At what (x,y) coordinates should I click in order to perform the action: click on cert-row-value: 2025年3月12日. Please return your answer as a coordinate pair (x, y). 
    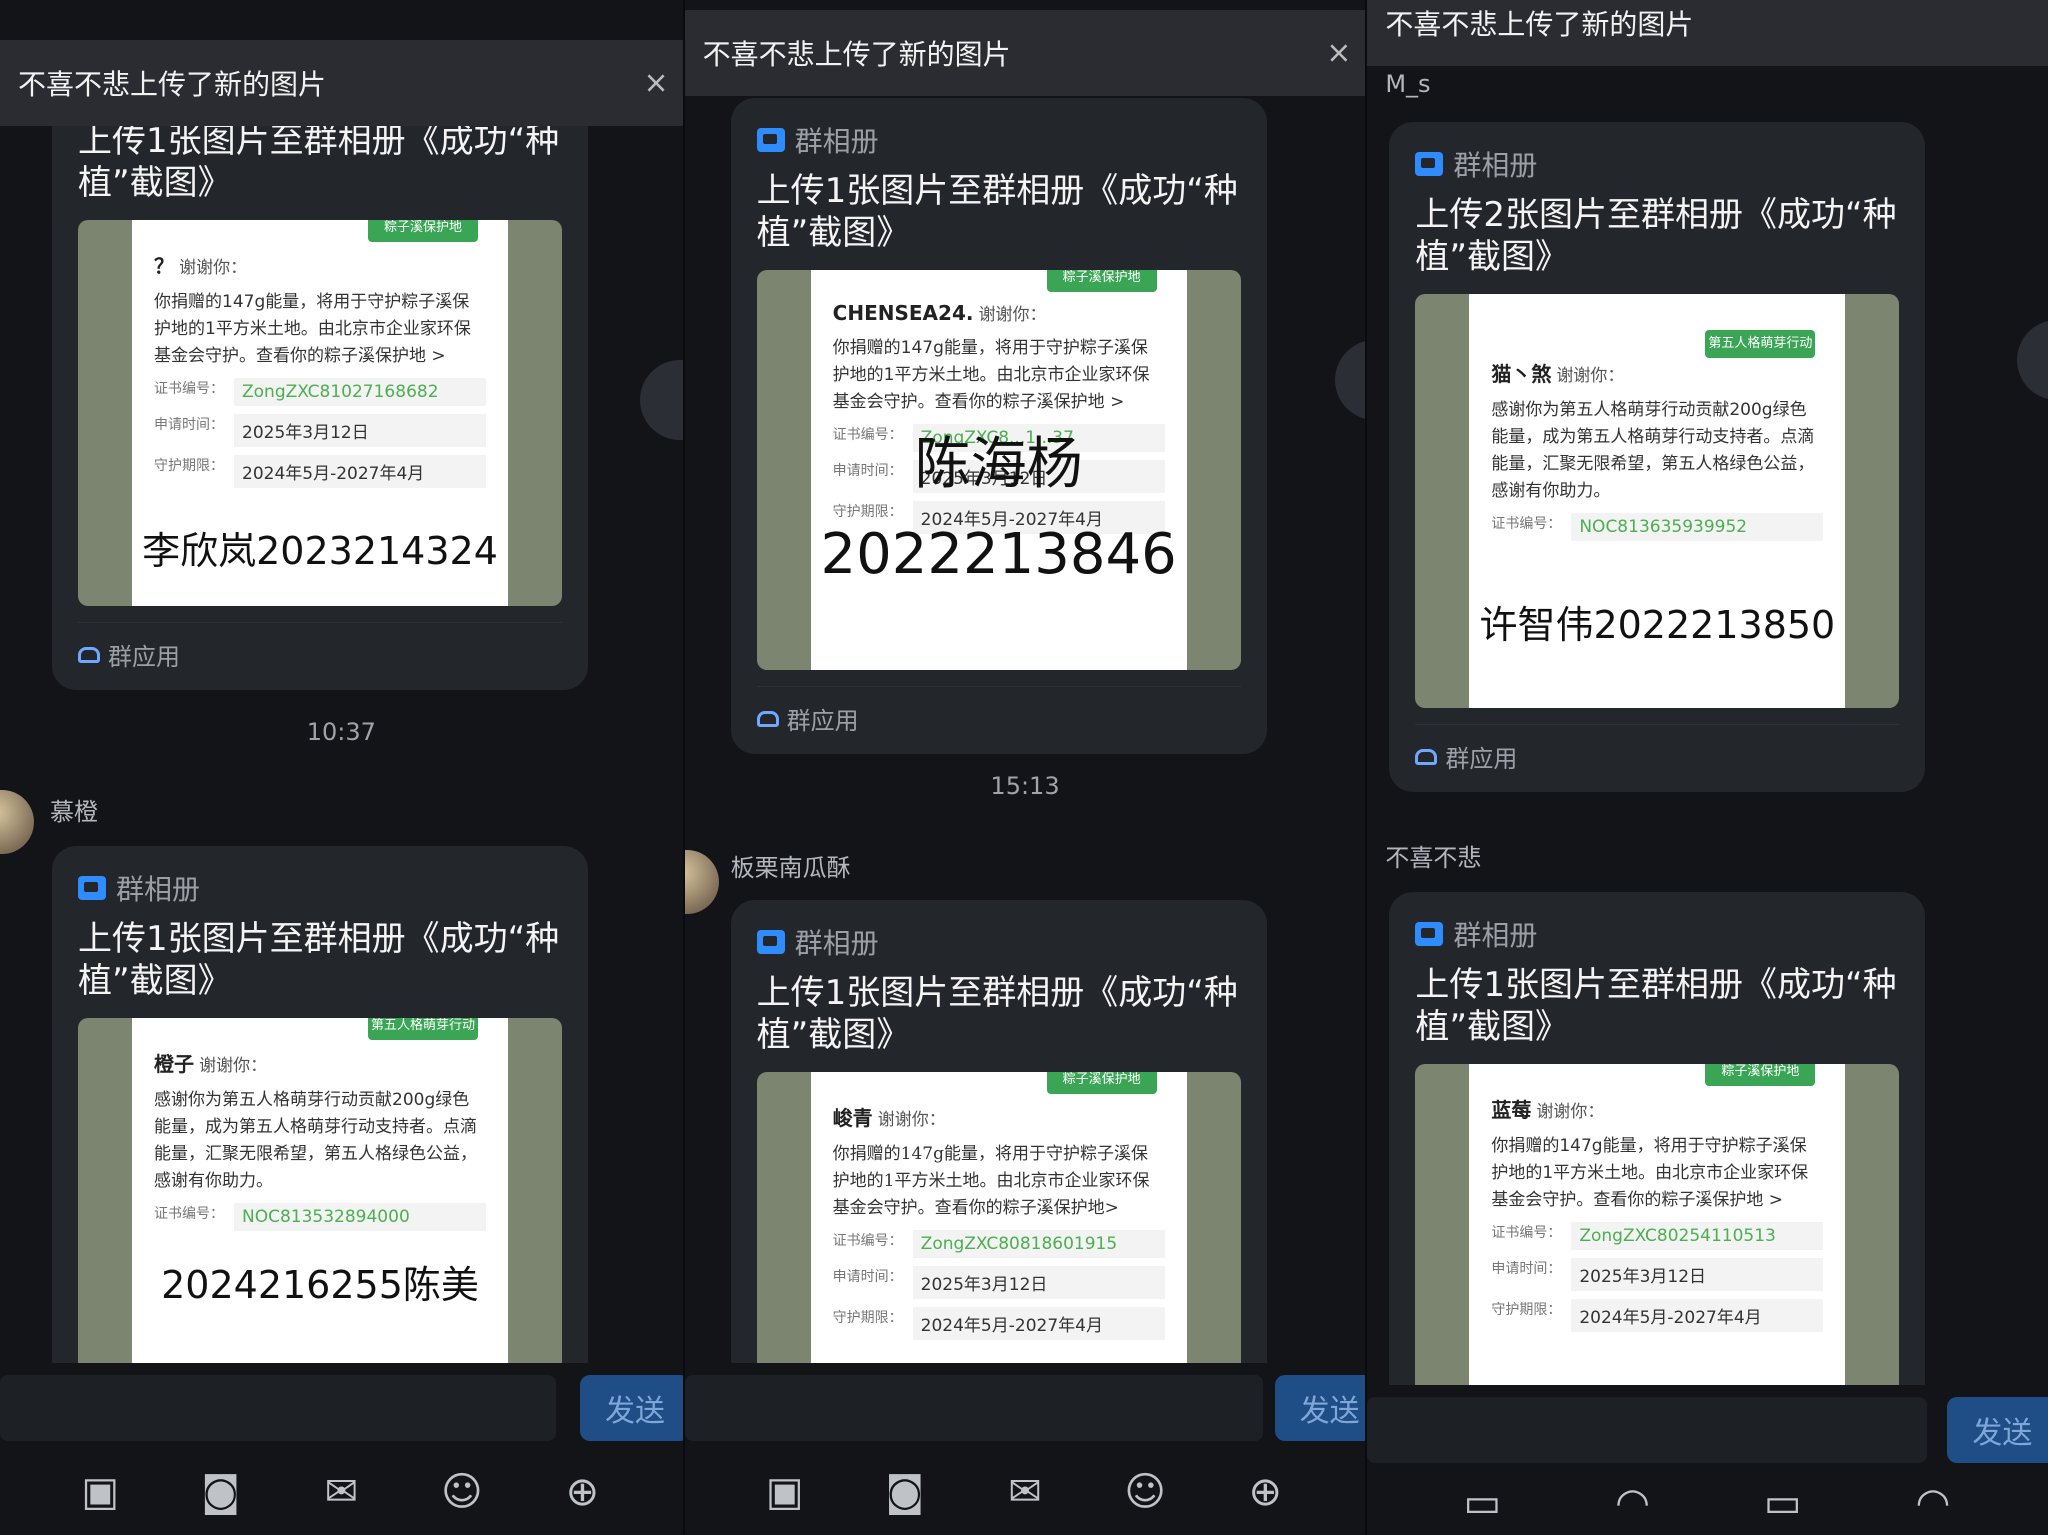
    Looking at the image, I should click on (360, 430).